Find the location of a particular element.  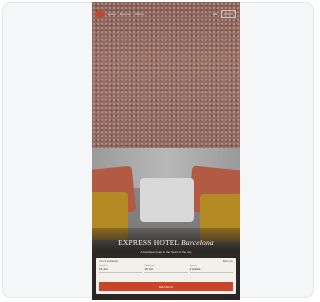

pillow is located at coordinates (167, 200).